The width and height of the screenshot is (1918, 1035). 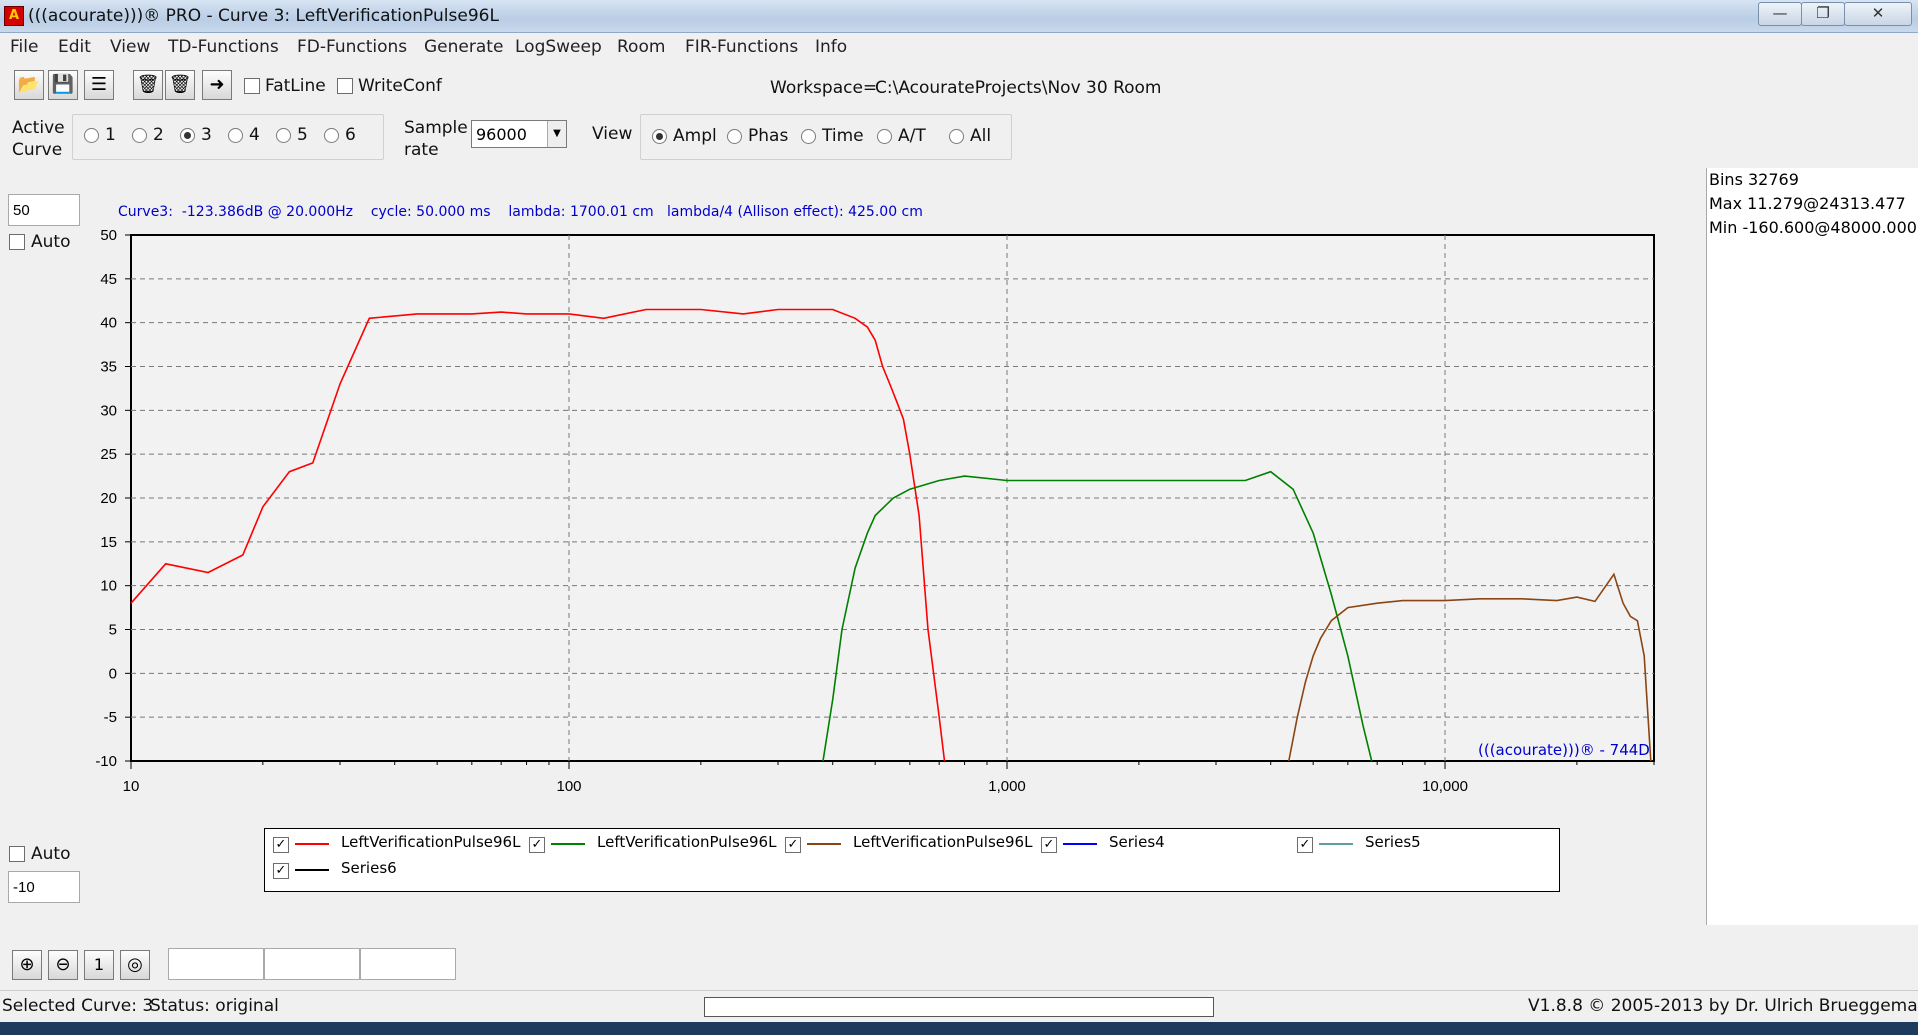 What do you see at coordinates (78, 1006) in the screenshot?
I see `status-selected-curve: Selected Curve: 3` at bounding box center [78, 1006].